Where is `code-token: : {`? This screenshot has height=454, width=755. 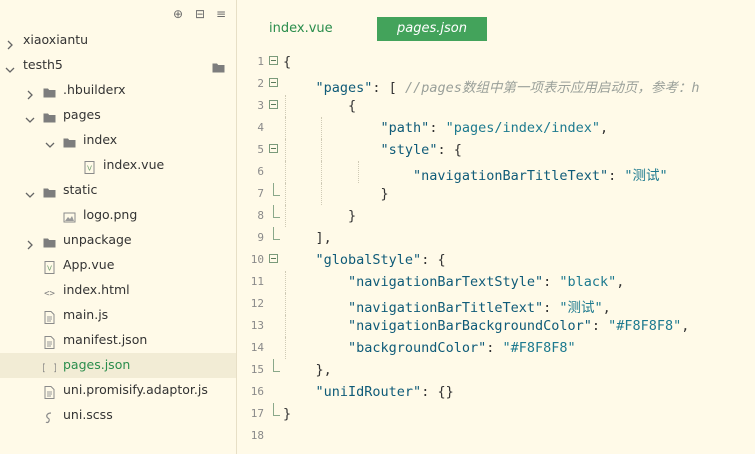 code-token: : { is located at coordinates (433, 260).